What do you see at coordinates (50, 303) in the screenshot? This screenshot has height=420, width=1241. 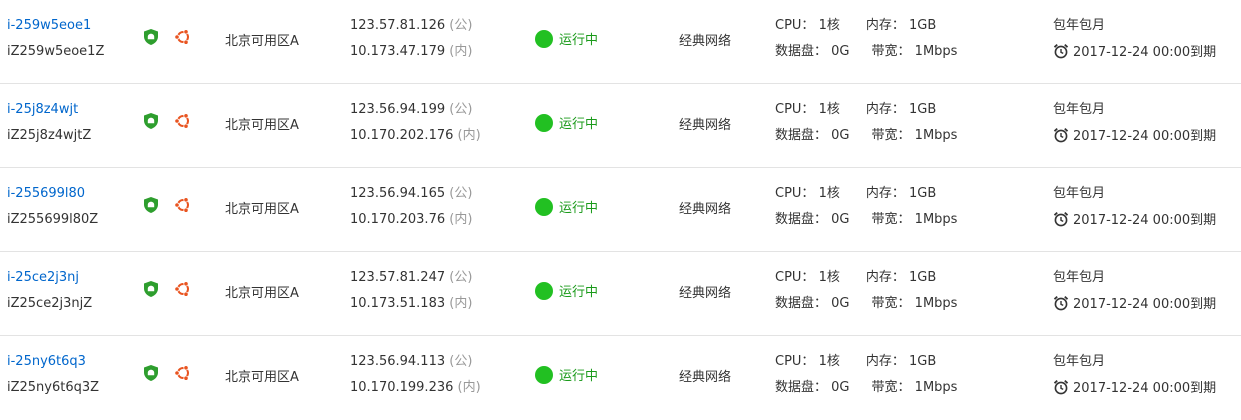 I see `instance-hostname: iZ25ce2j3njZ` at bounding box center [50, 303].